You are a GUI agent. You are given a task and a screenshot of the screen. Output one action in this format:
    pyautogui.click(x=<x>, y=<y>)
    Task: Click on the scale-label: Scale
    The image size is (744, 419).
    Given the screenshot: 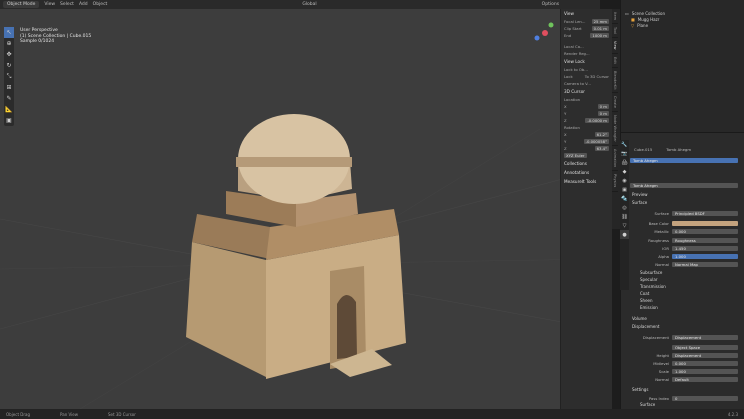 What is the action you would take?
    pyautogui.click(x=663, y=371)
    